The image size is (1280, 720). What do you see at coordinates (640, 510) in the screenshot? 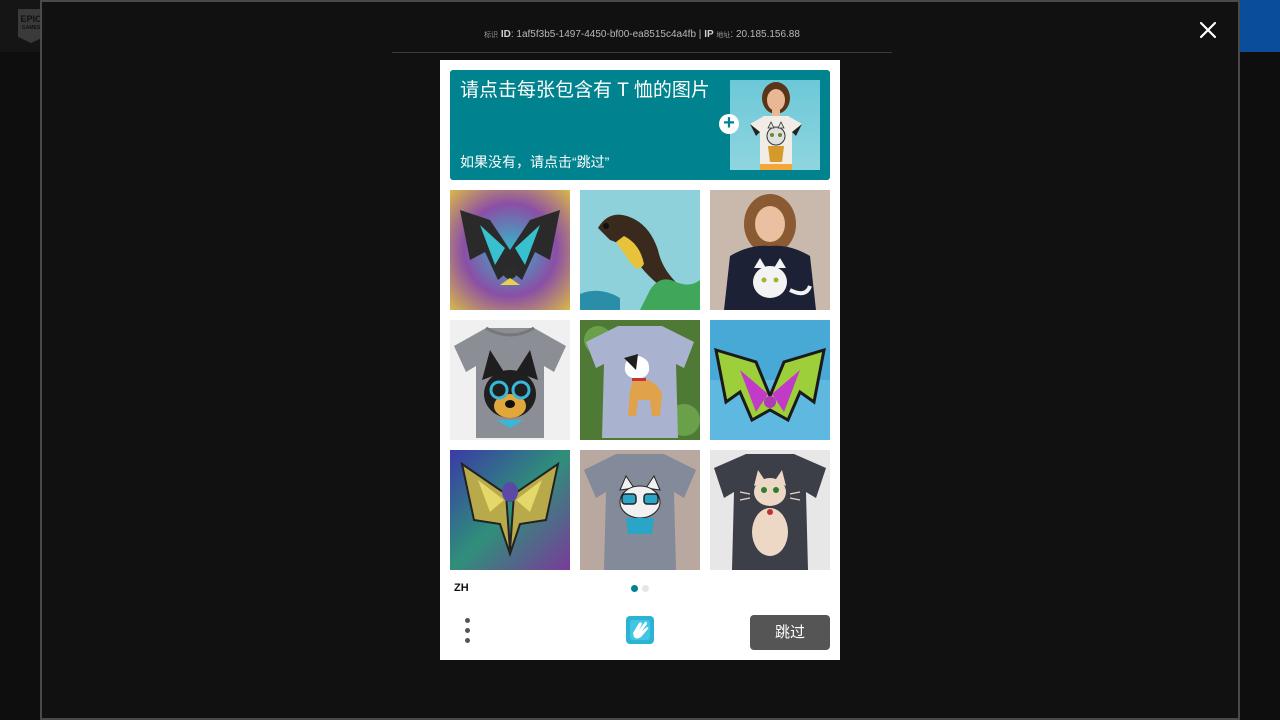
I see `tile-grey-tshirt-cat` at bounding box center [640, 510].